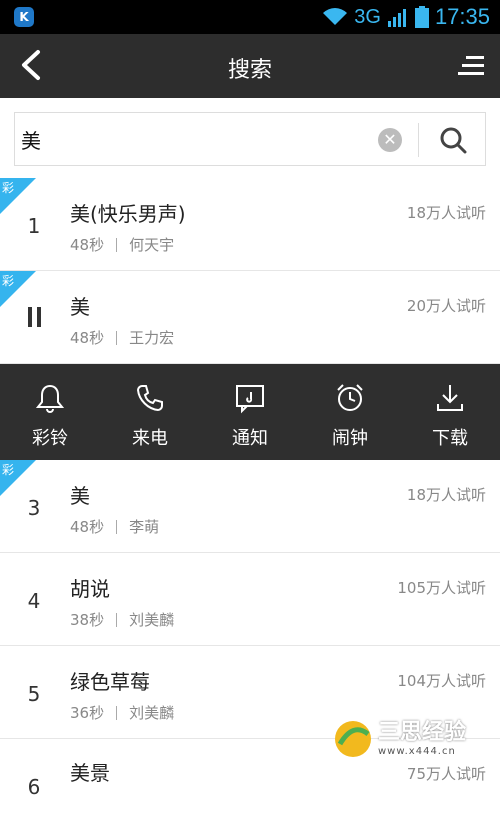 The height and width of the screenshot is (831, 500). Describe the element at coordinates (367, 16) in the screenshot. I see `network-type: 3G` at that location.